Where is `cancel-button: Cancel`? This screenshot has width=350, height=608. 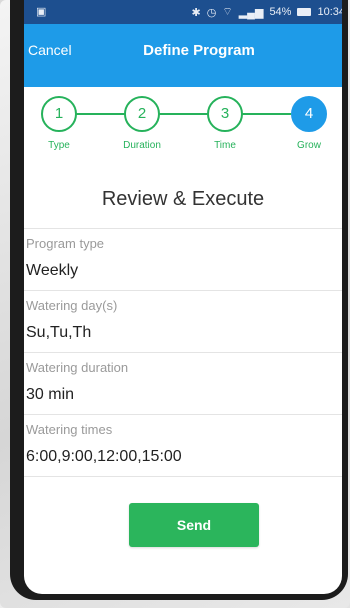 cancel-button: Cancel is located at coordinates (50, 50).